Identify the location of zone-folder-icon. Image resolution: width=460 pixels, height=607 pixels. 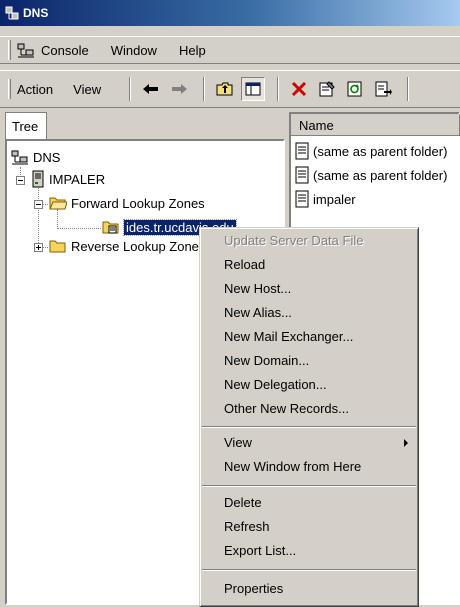
(110, 227).